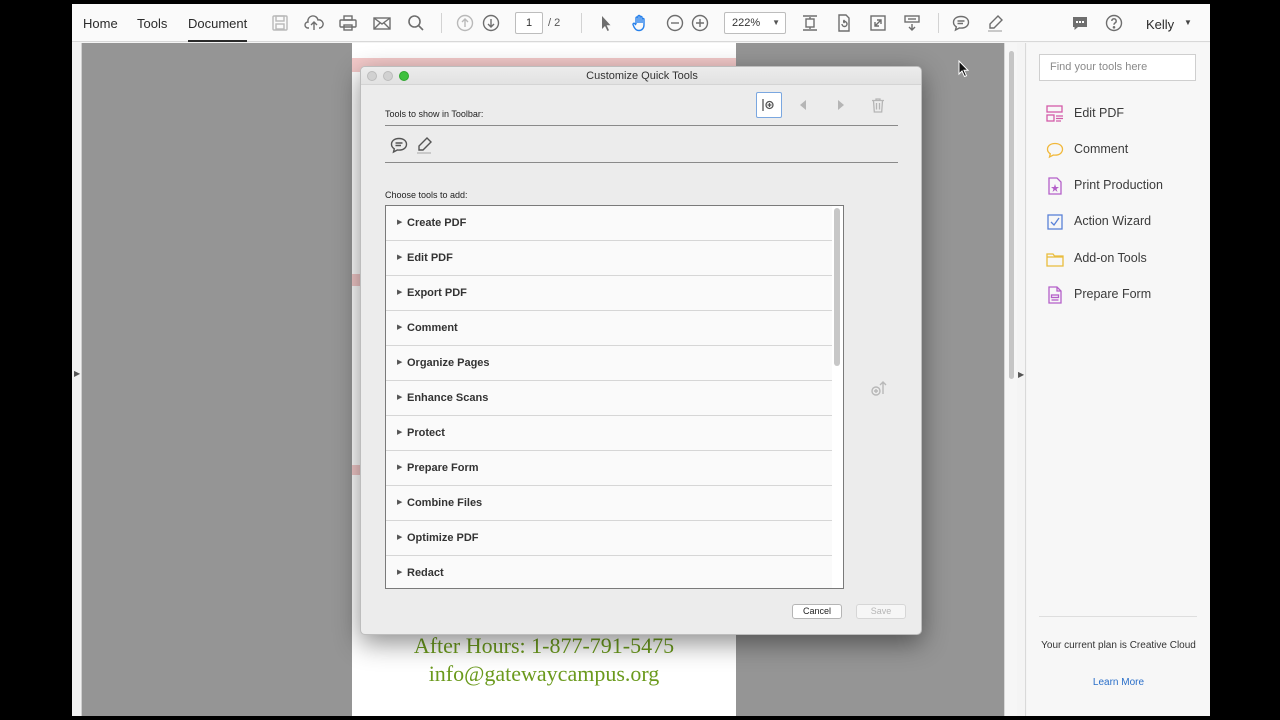 The width and height of the screenshot is (1280, 720). I want to click on pane-item-prepare-form: Prepare Form, so click(1125, 295).